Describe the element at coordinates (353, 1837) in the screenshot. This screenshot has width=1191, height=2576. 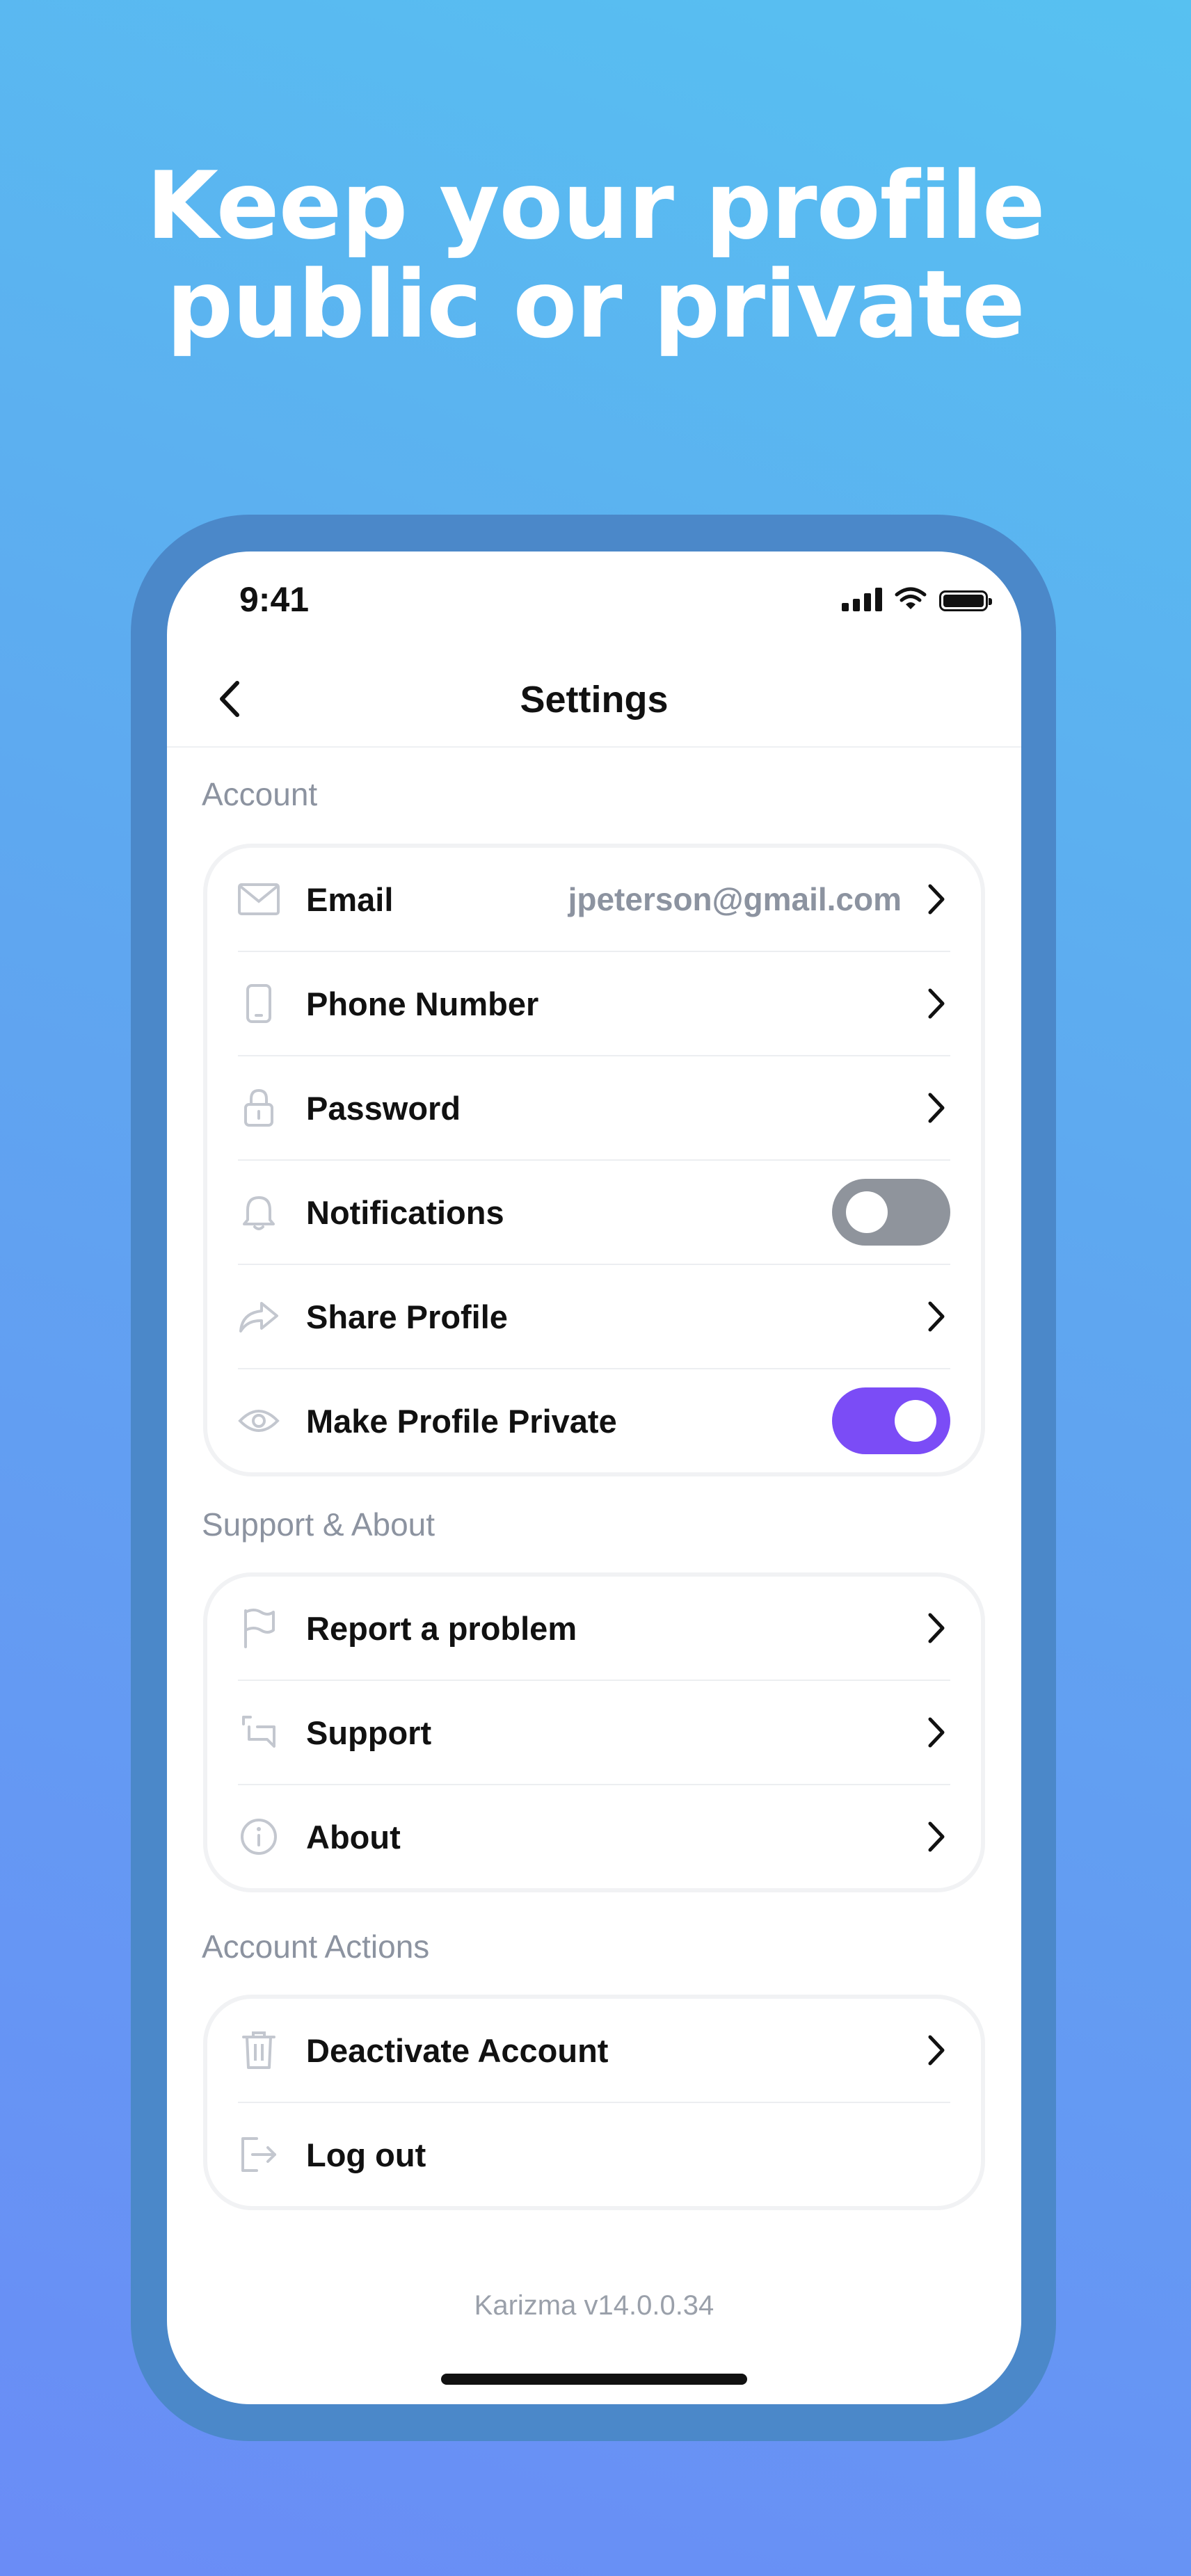
I see `row-label: About` at that location.